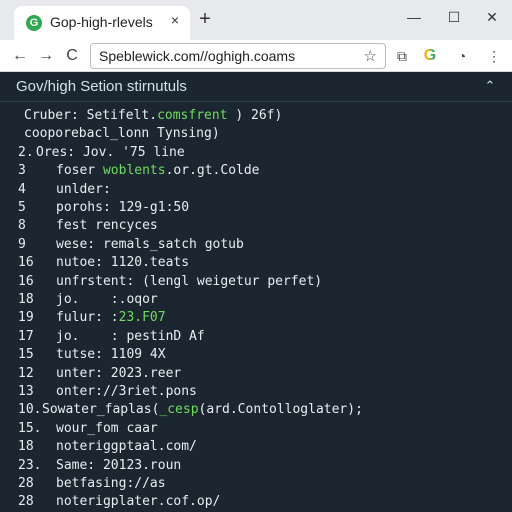  I want to click on forward-icon: →, so click(46, 56).